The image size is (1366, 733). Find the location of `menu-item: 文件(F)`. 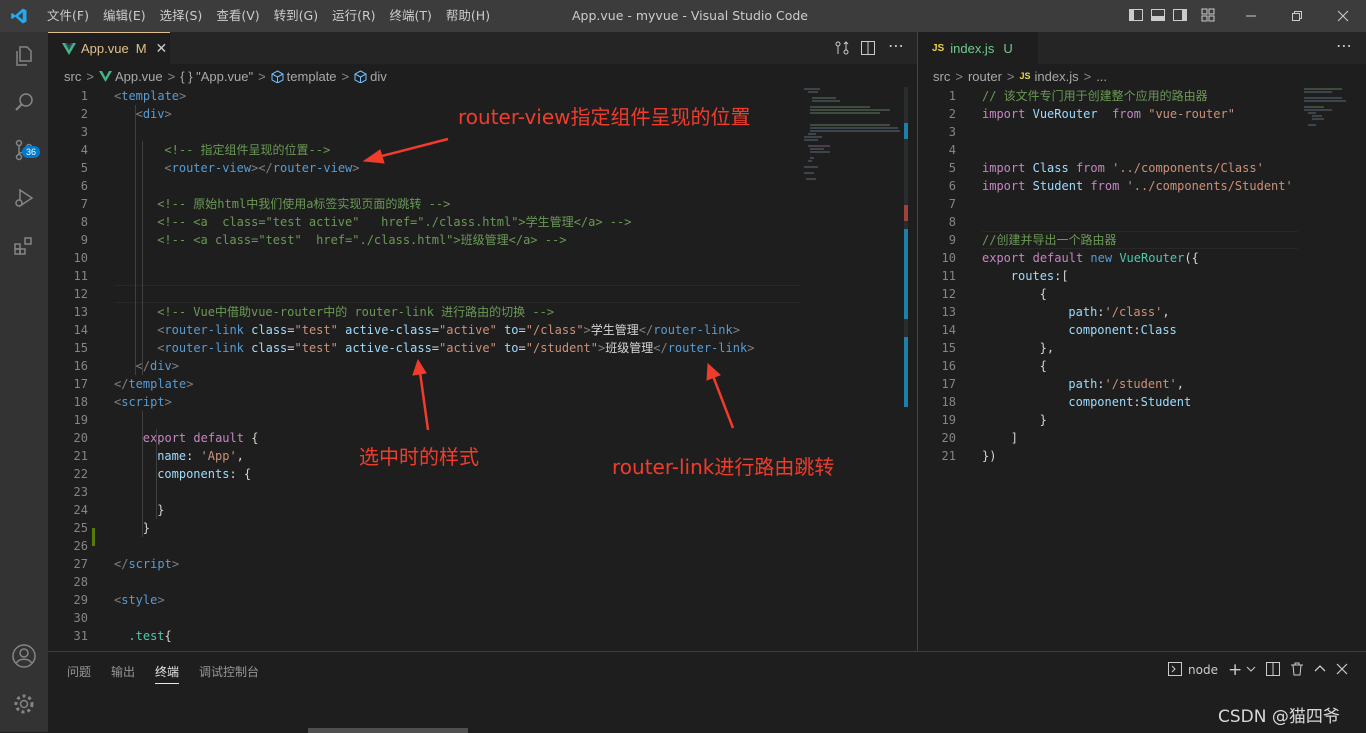

menu-item: 文件(F) is located at coordinates (68, 16).